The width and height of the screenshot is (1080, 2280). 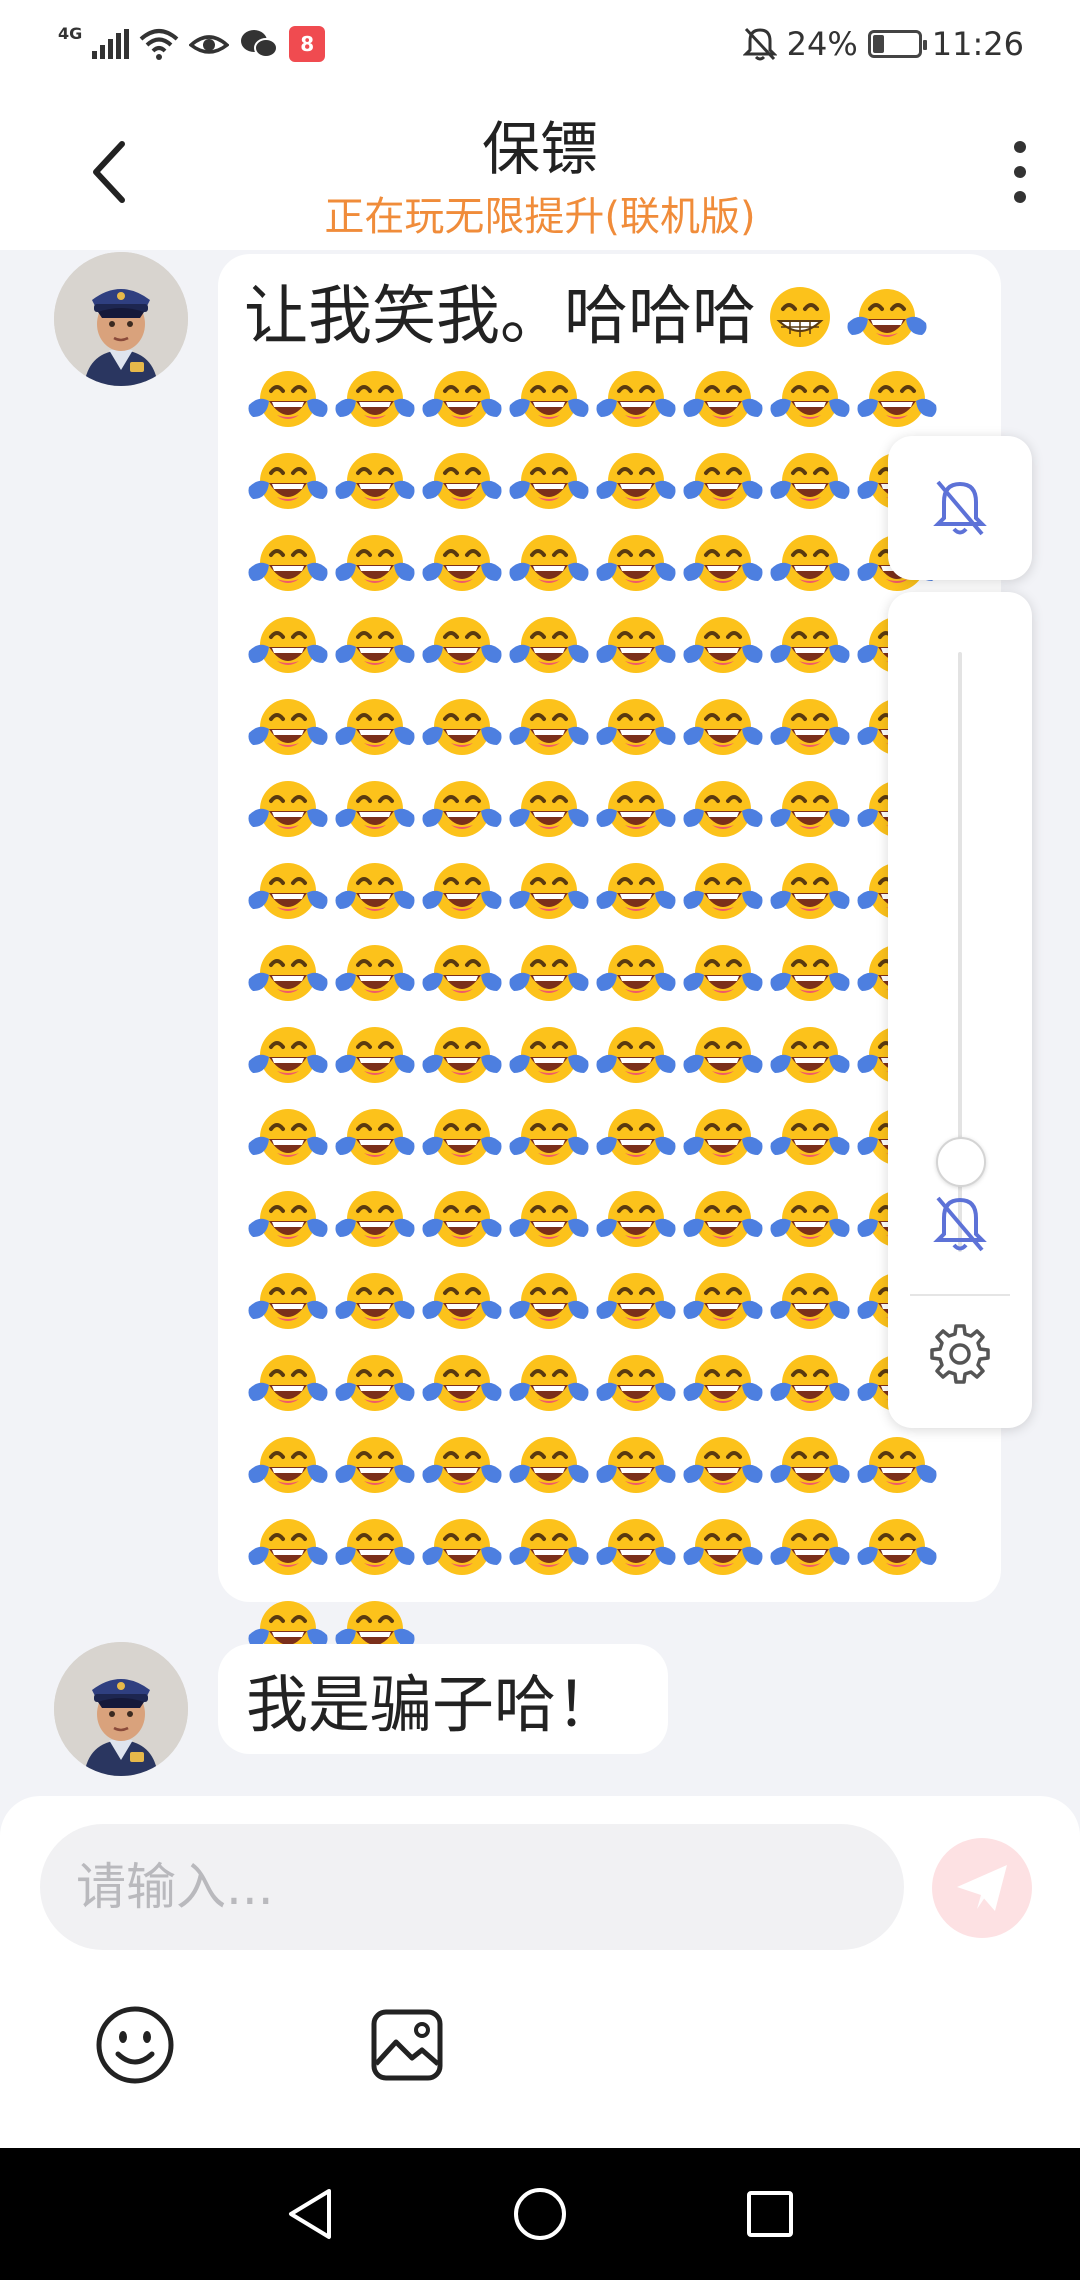 What do you see at coordinates (799, 317) in the screenshot?
I see `grinning-face-emoji` at bounding box center [799, 317].